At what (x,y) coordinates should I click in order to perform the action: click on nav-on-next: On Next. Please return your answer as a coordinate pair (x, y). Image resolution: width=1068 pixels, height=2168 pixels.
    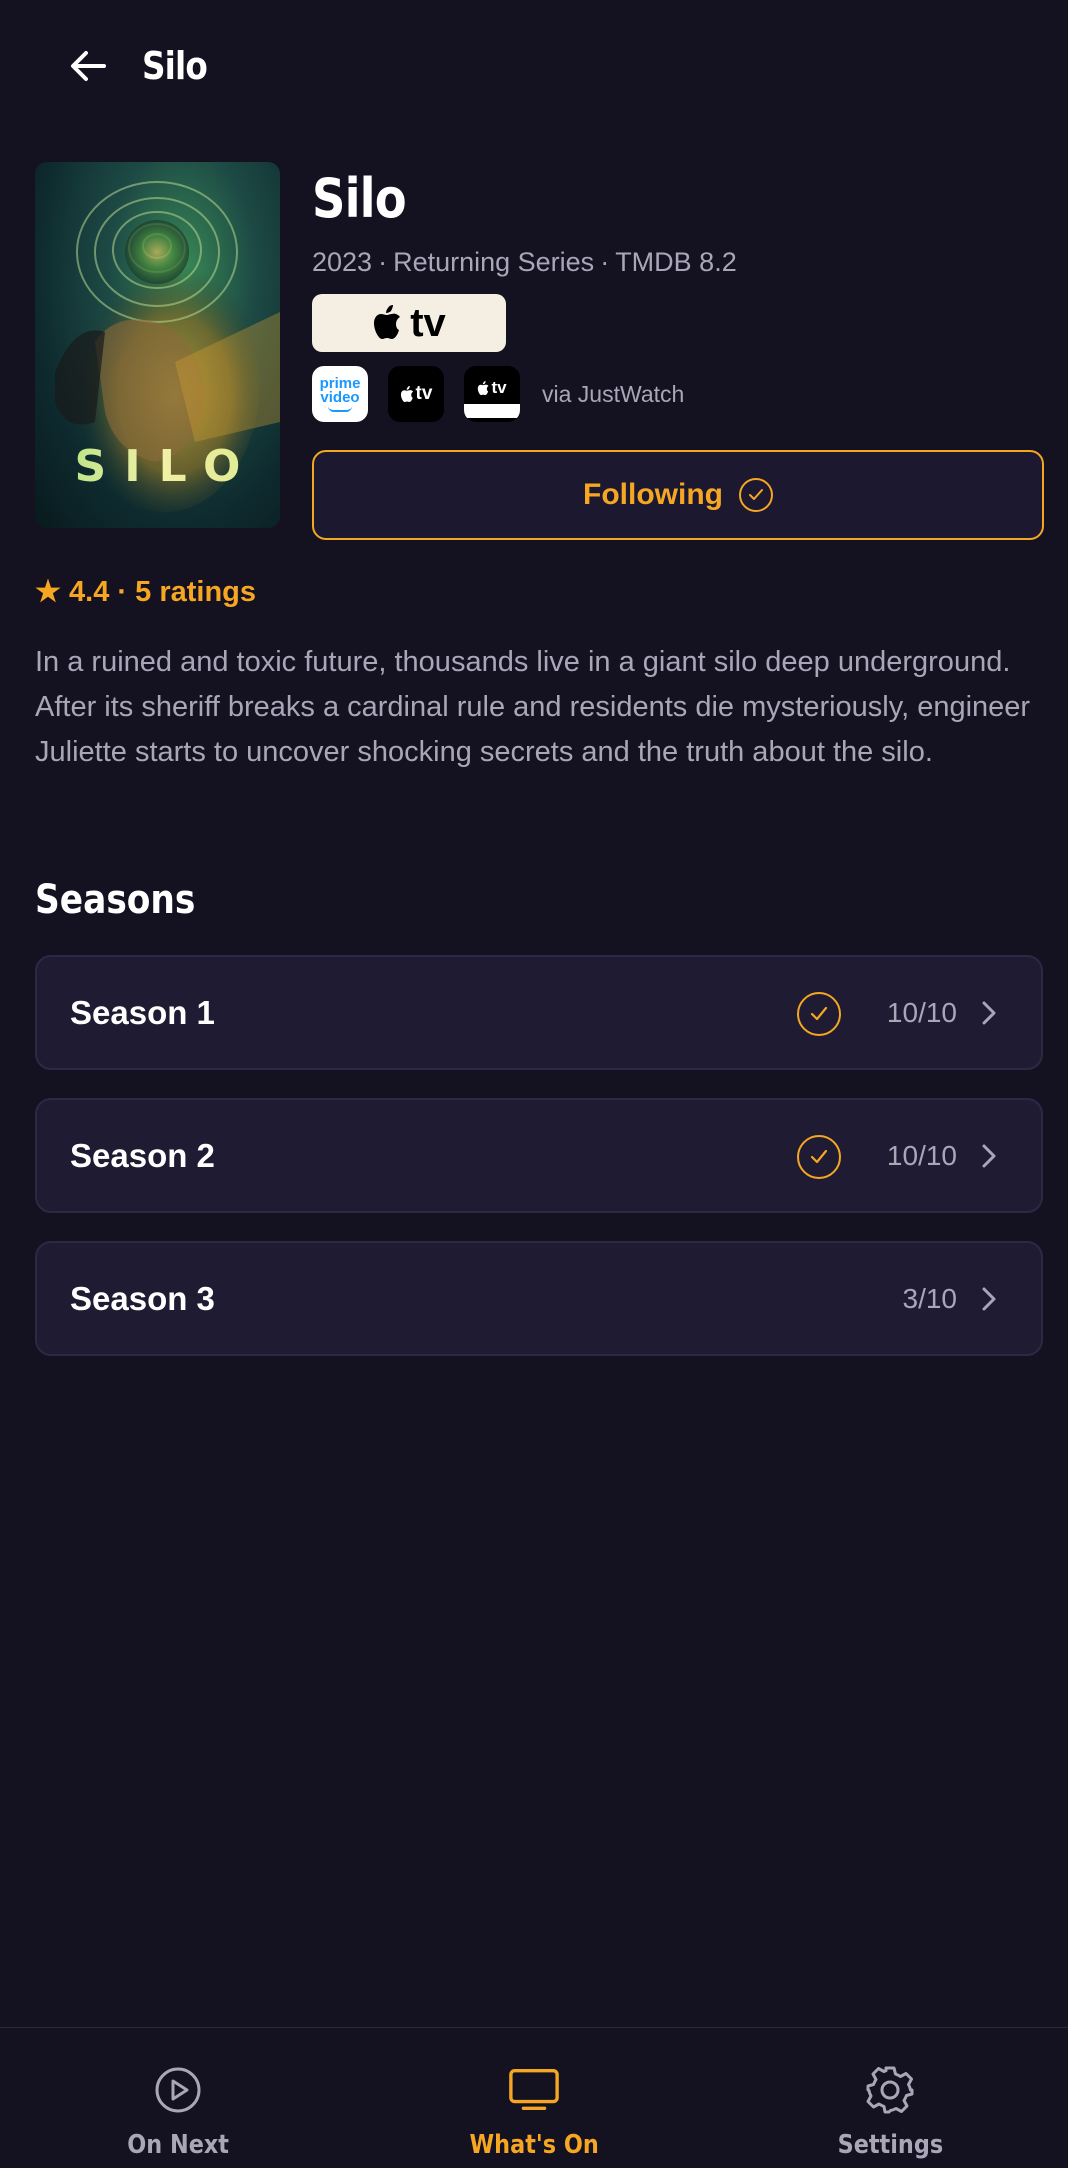
    Looking at the image, I should click on (178, 2098).